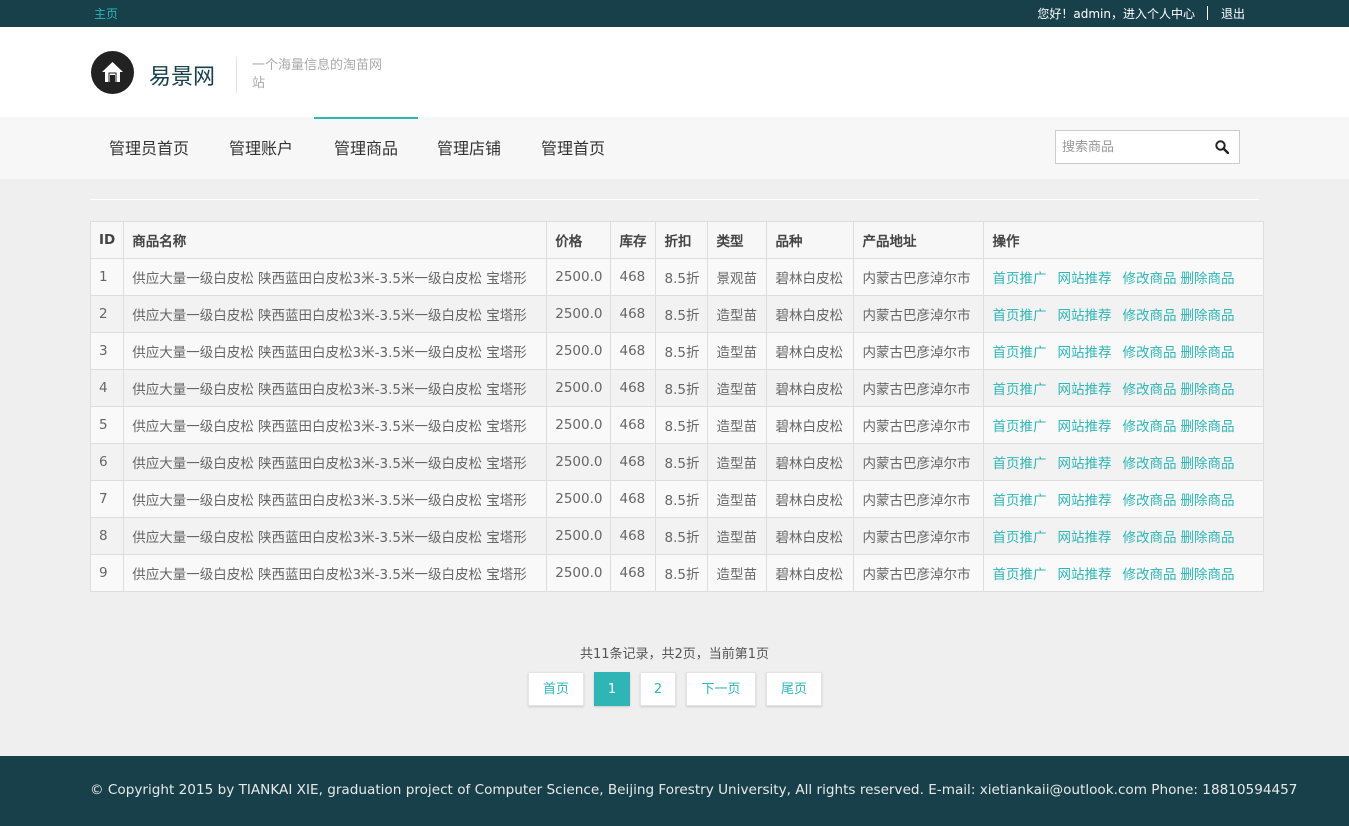 This screenshot has width=1349, height=826. Describe the element at coordinates (674, 654) in the screenshot. I see `pagination-info: 共11条记录，共2页，当前第1页` at that location.